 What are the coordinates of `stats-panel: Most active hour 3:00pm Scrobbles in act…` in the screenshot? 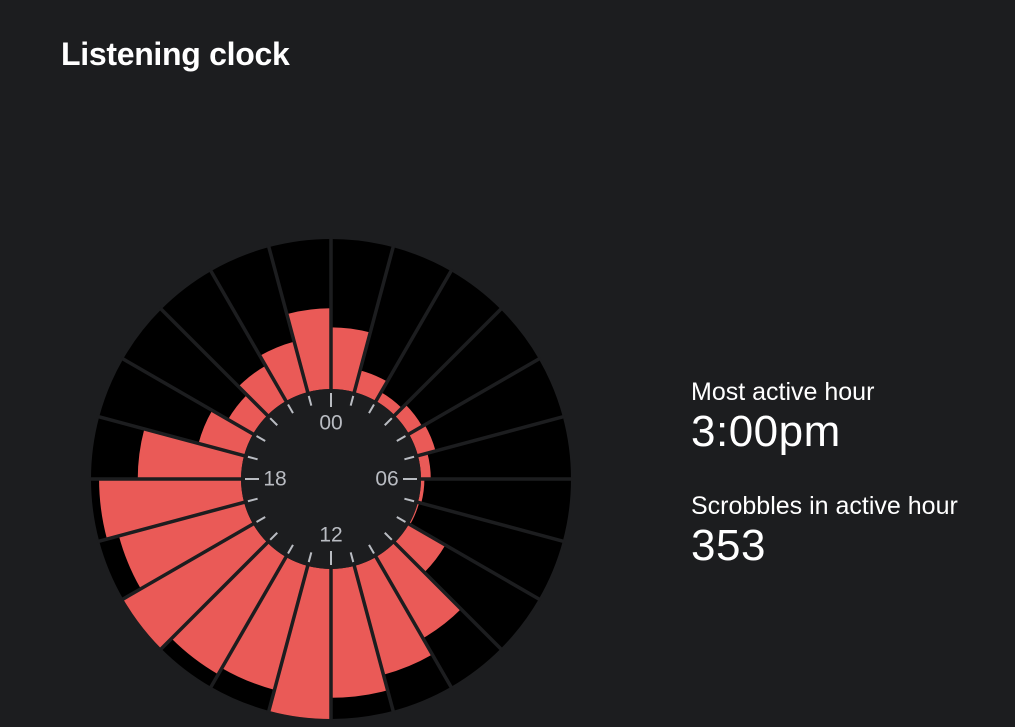 It's located at (824, 473).